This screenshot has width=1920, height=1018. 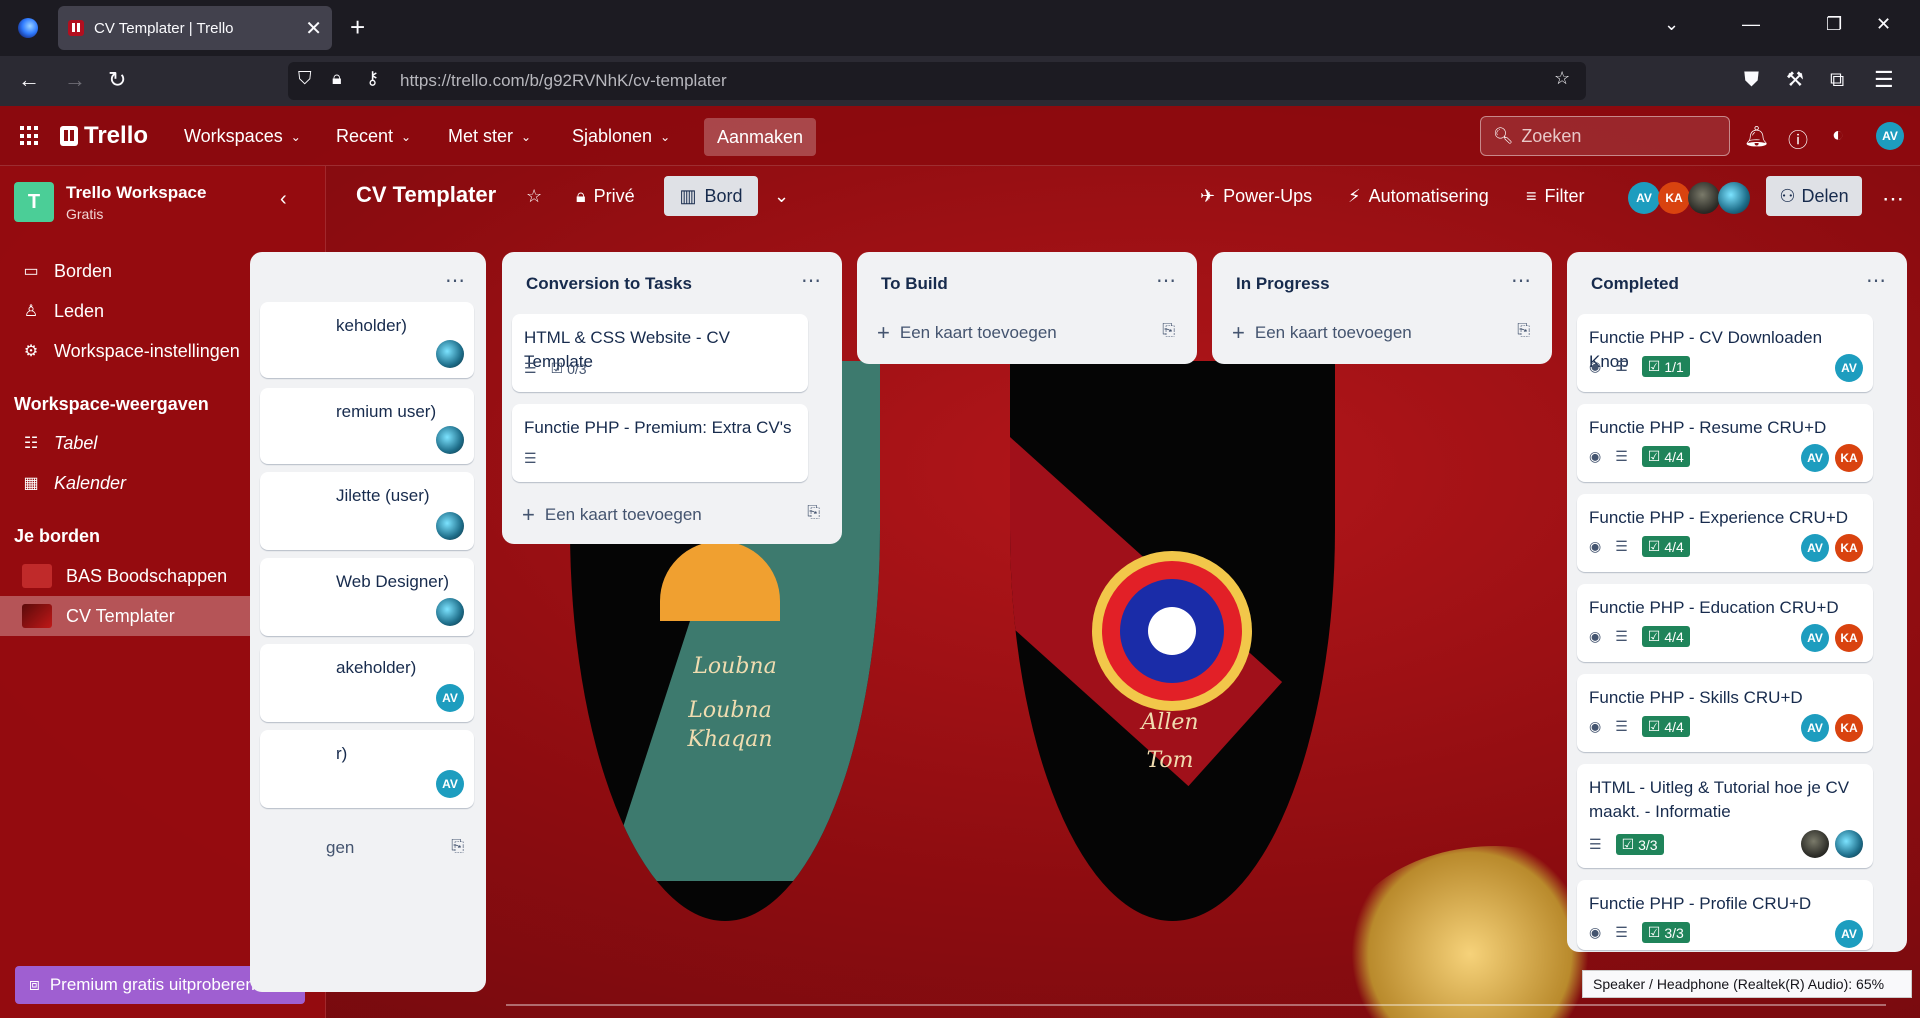 What do you see at coordinates (1814, 196) in the screenshot?
I see `share-button: ⚇ Delen` at bounding box center [1814, 196].